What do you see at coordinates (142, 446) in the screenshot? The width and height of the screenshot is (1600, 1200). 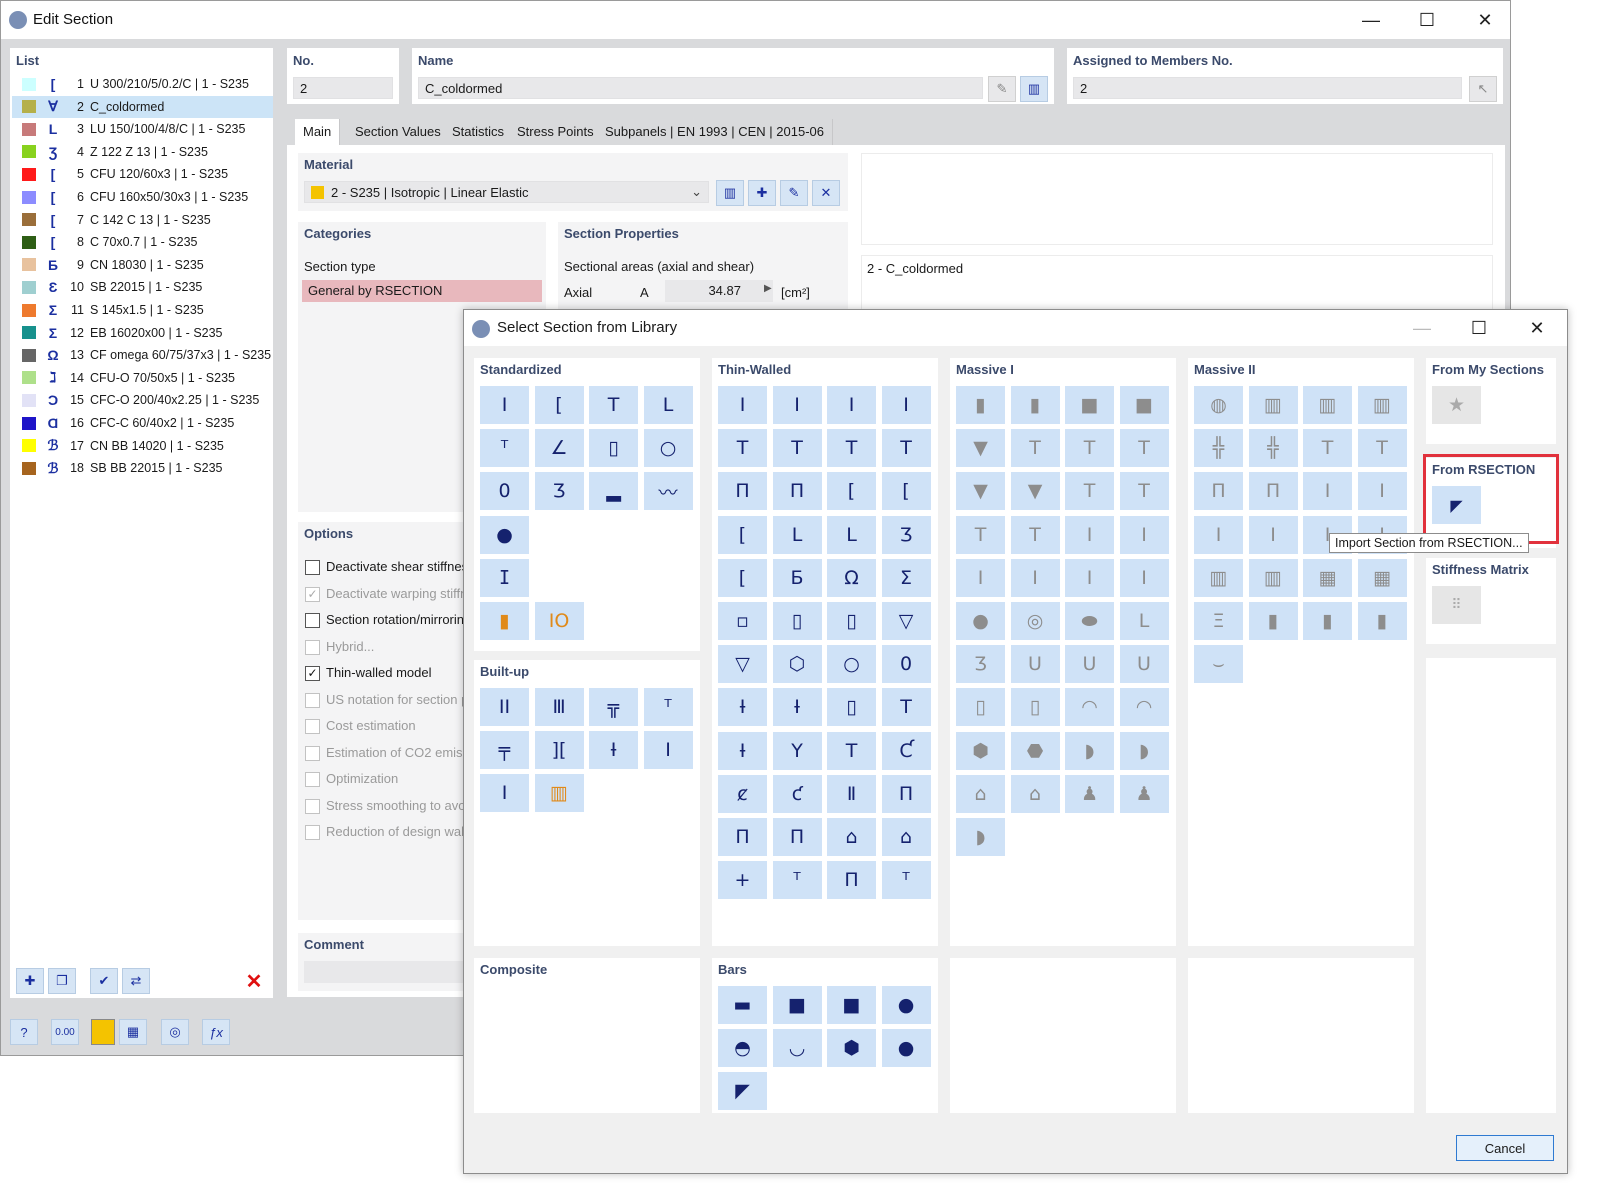 I see `list-item: ℬ17CN BB 14020 | 1 - S235` at bounding box center [142, 446].